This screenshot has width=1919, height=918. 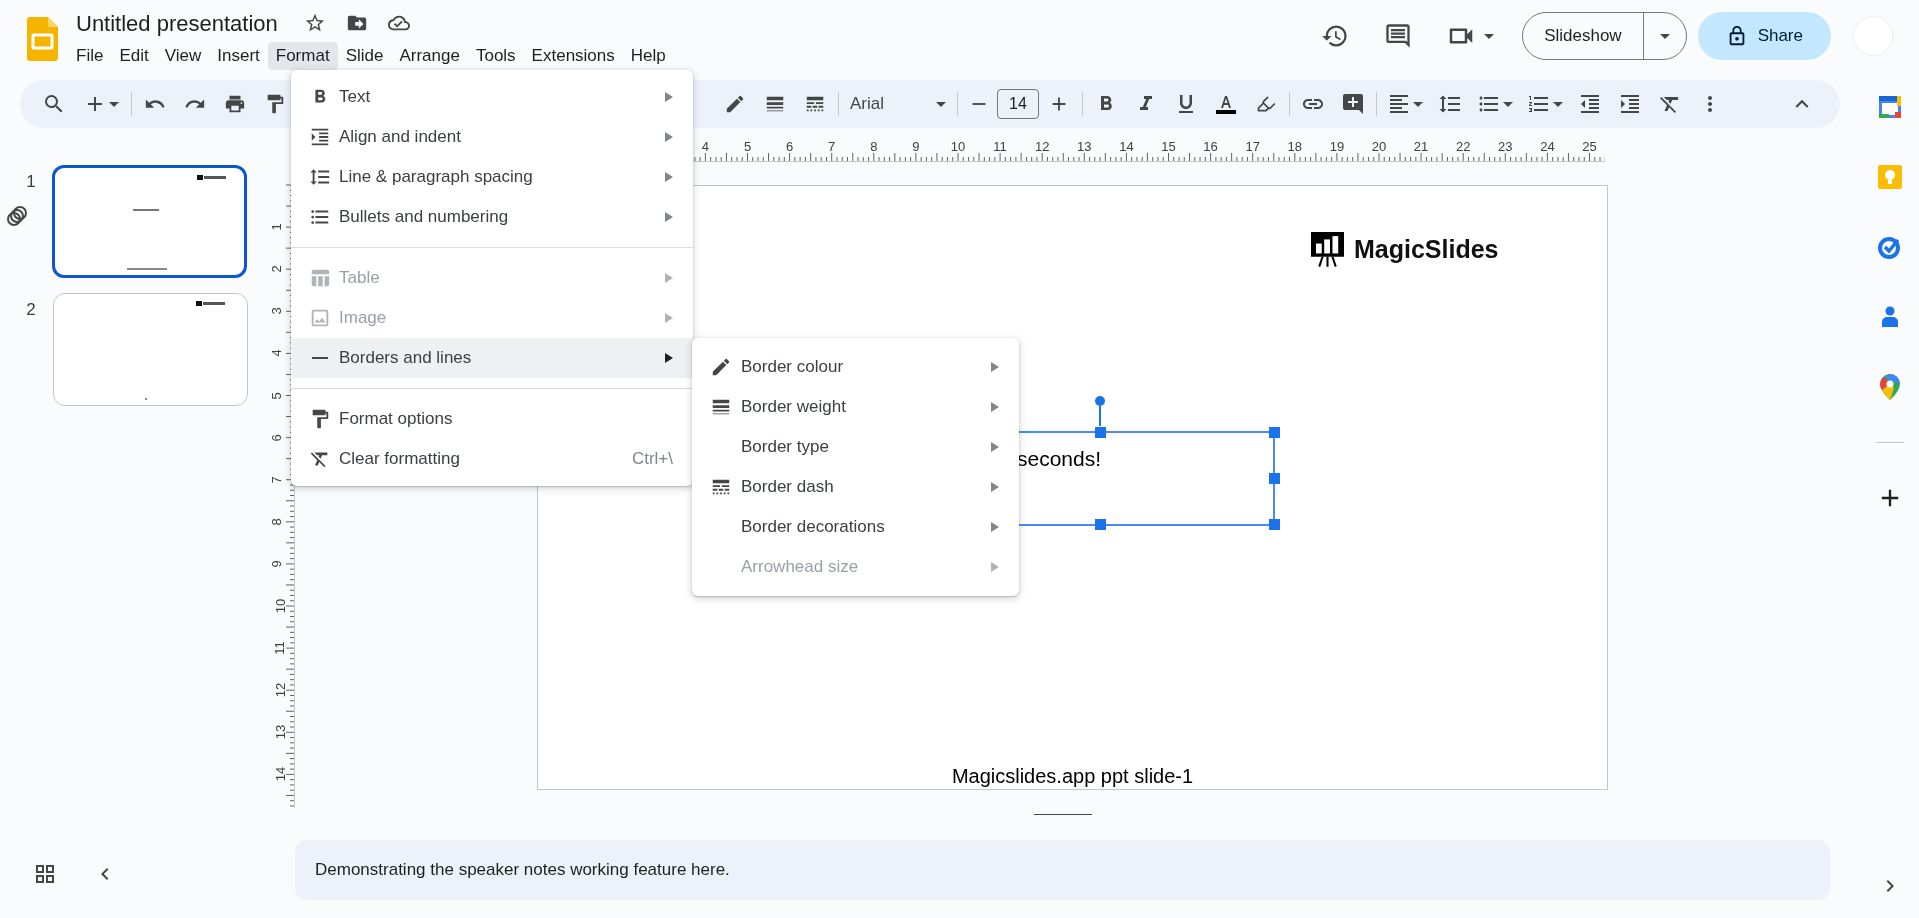 What do you see at coordinates (898, 104) in the screenshot?
I see `font-dropdown: Arial` at bounding box center [898, 104].